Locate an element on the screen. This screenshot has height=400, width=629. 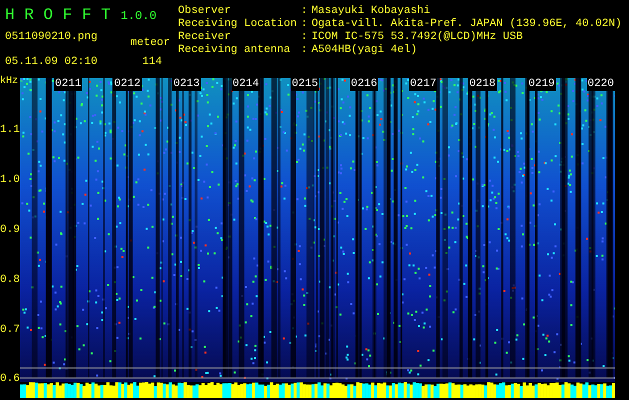
app-version: 1.0.0 is located at coordinates (138, 16).